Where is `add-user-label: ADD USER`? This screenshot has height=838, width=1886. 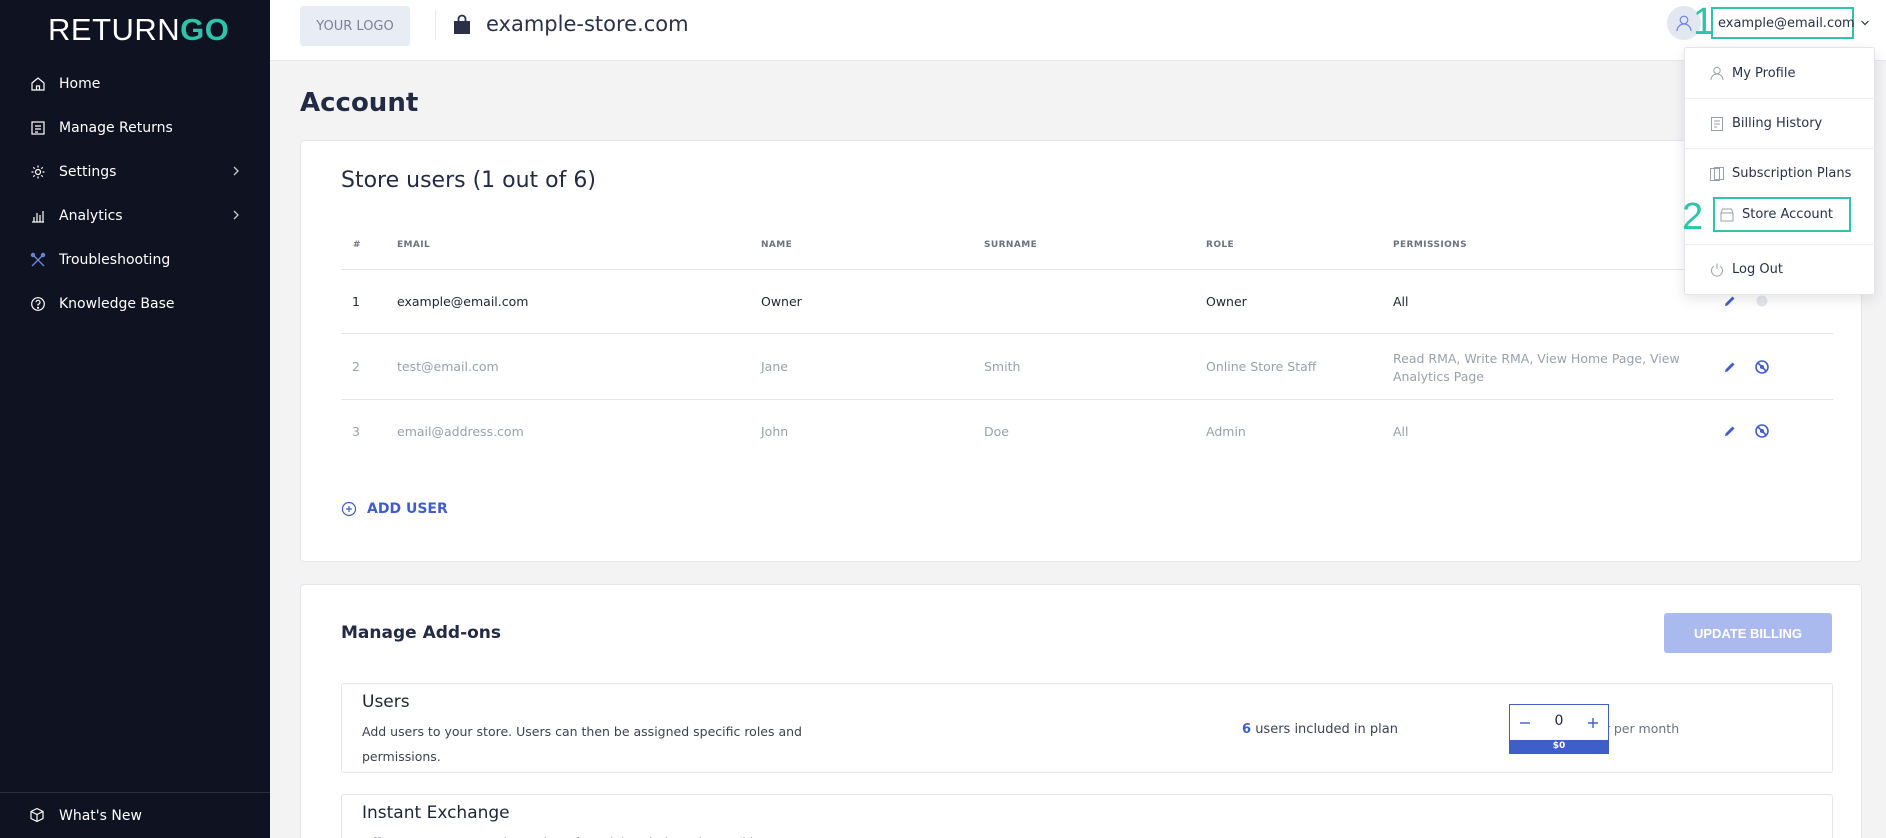
add-user-label: ADD USER is located at coordinates (407, 509).